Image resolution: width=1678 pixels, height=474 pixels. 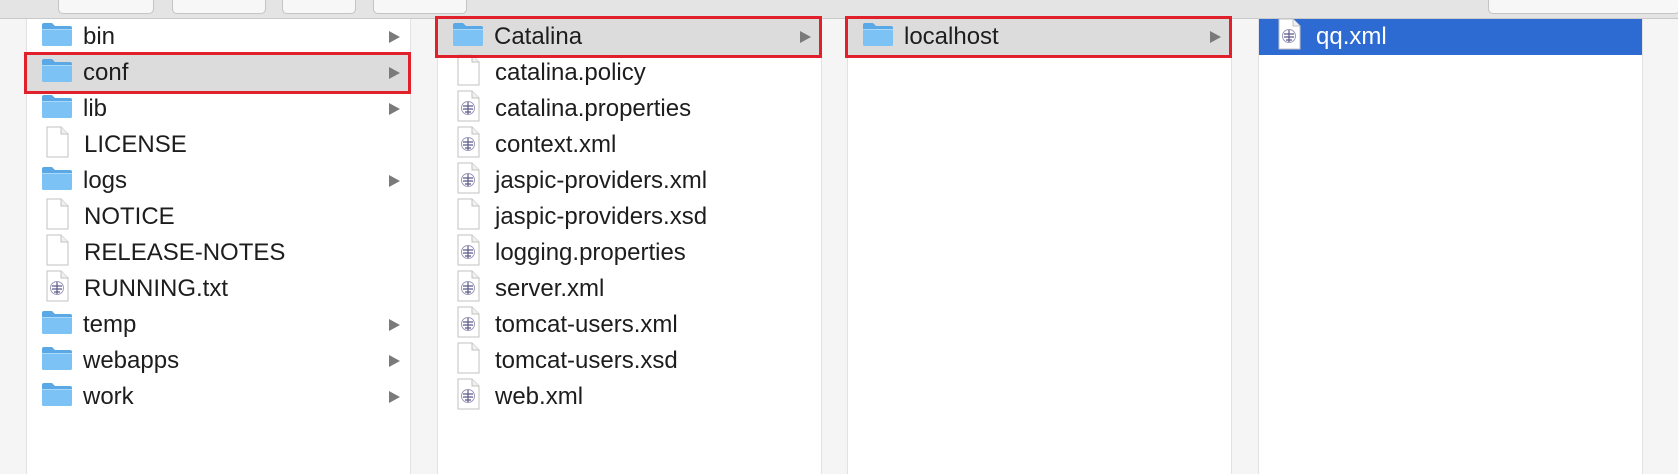 I want to click on item-label: lib, so click(x=95, y=108).